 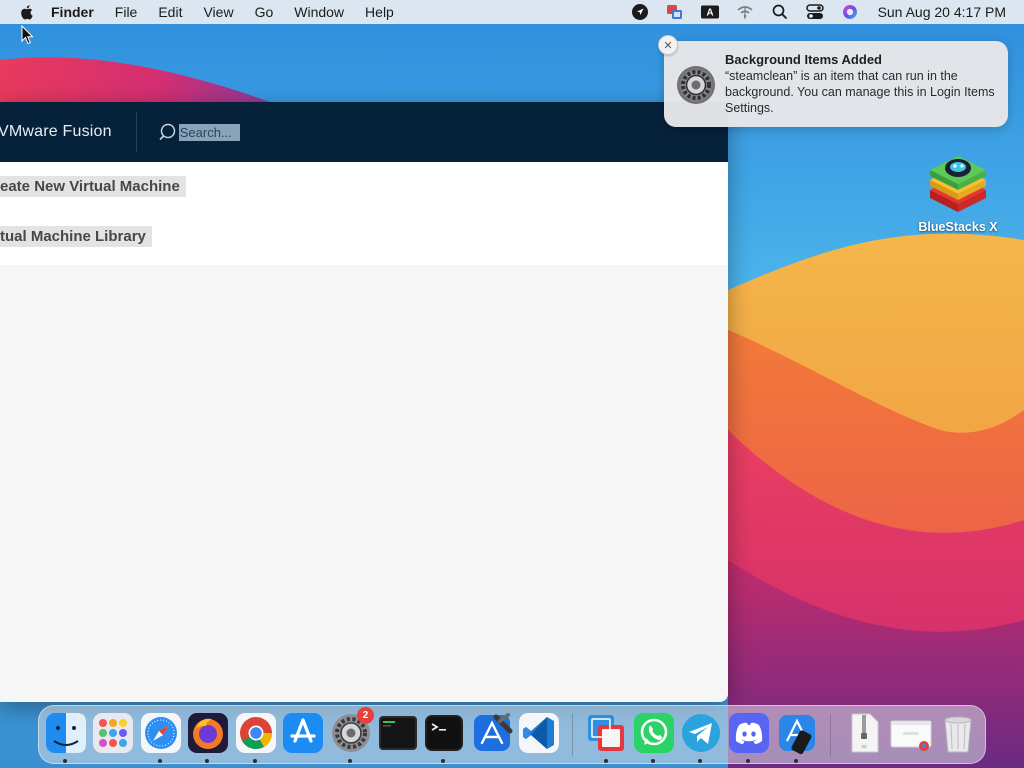 What do you see at coordinates (161, 733) in the screenshot?
I see `safari-icon` at bounding box center [161, 733].